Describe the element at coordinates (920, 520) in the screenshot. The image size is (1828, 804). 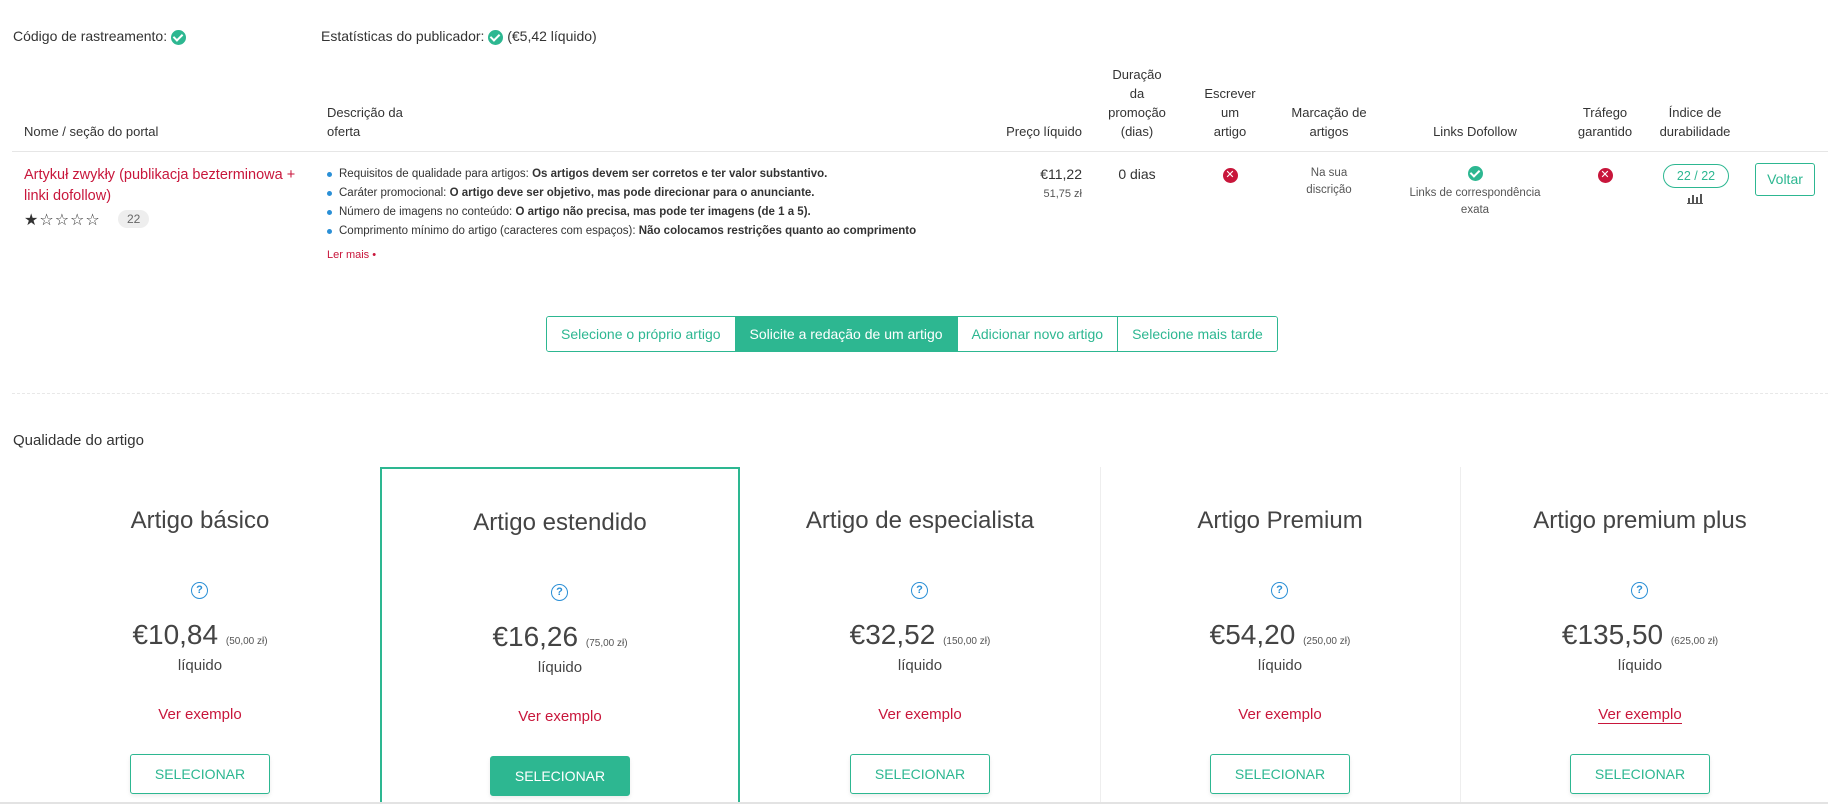
I see `card-title: Artigo de especialista` at that location.